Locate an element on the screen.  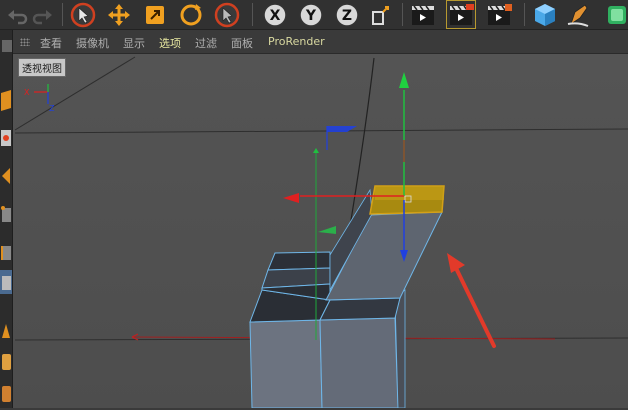
z-axis-lock-icon: Z is located at coordinates (347, 14).